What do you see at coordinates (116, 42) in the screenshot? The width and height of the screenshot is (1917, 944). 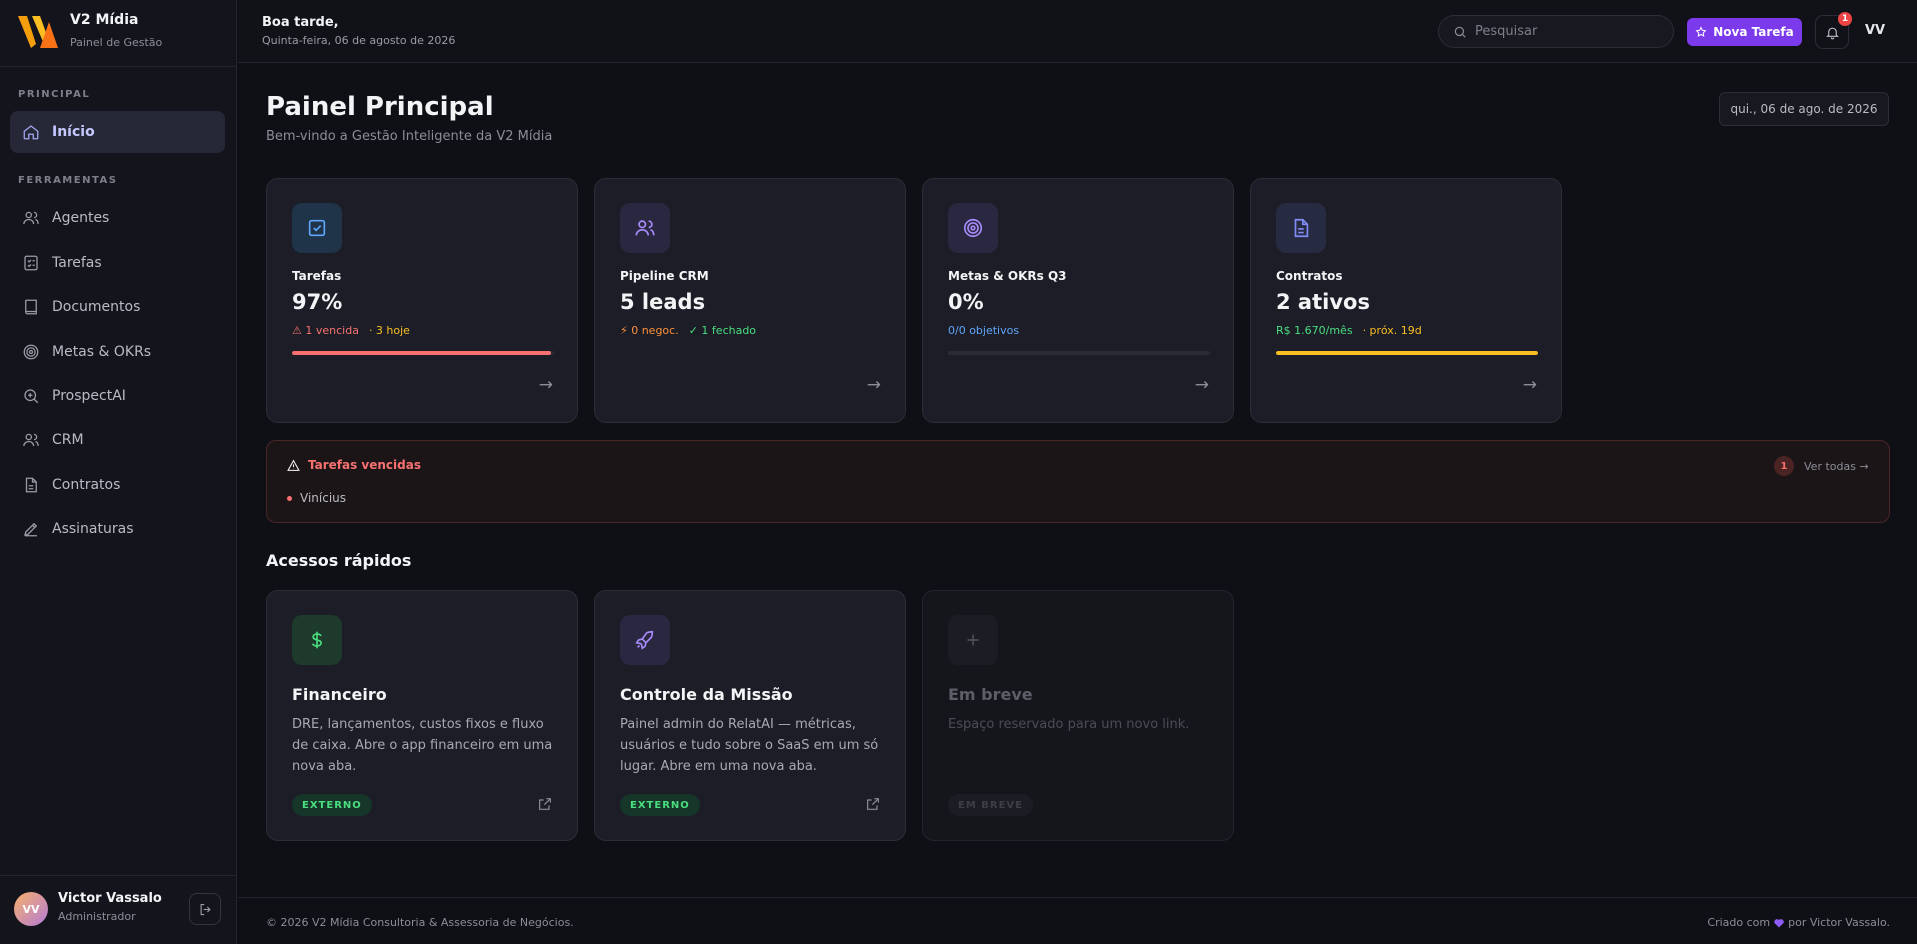 I see `brand-subtitle: Painel de Gestão` at bounding box center [116, 42].